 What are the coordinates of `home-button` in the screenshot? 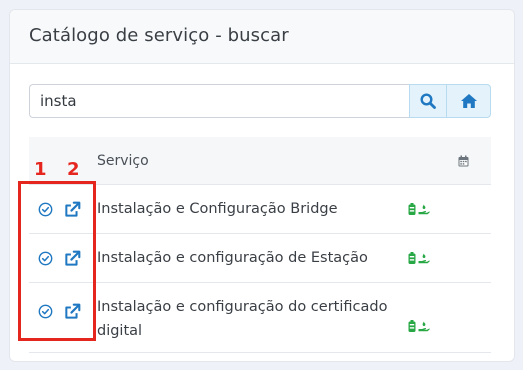 It's located at (469, 101).